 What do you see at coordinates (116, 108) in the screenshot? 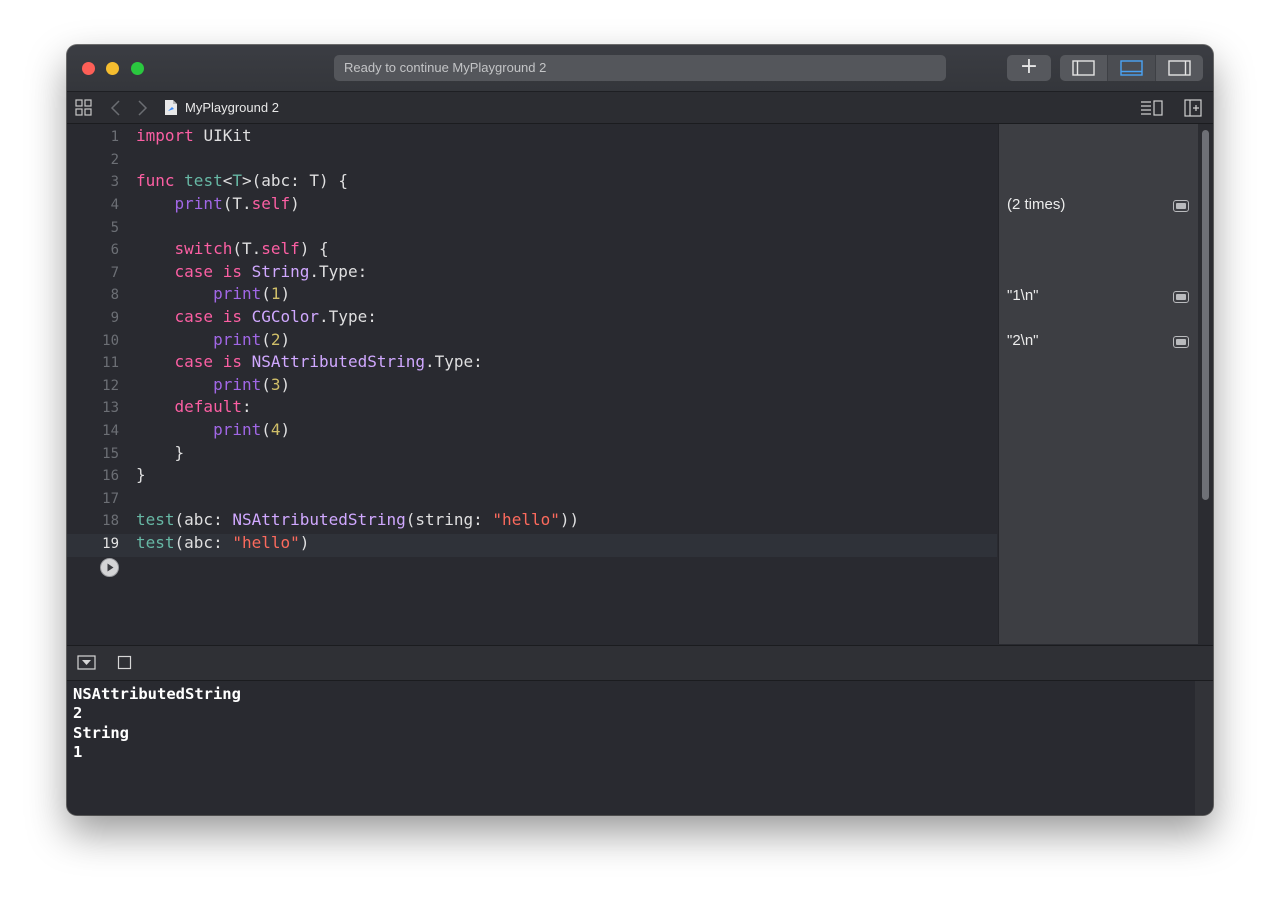
I see `back-chevron-icon` at bounding box center [116, 108].